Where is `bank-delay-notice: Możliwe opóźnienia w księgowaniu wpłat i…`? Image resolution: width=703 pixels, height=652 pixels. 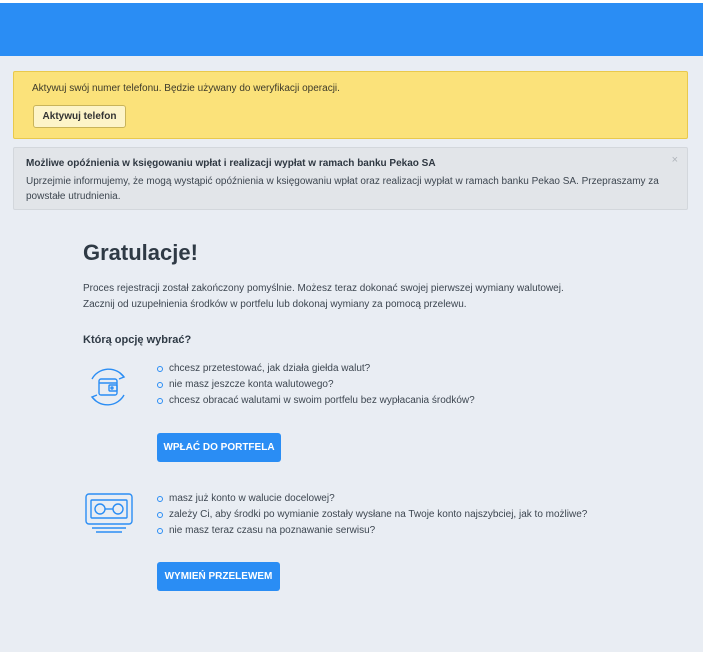
bank-delay-notice: Możliwe opóźnienia w księgowaniu wpłat i… is located at coordinates (350, 178).